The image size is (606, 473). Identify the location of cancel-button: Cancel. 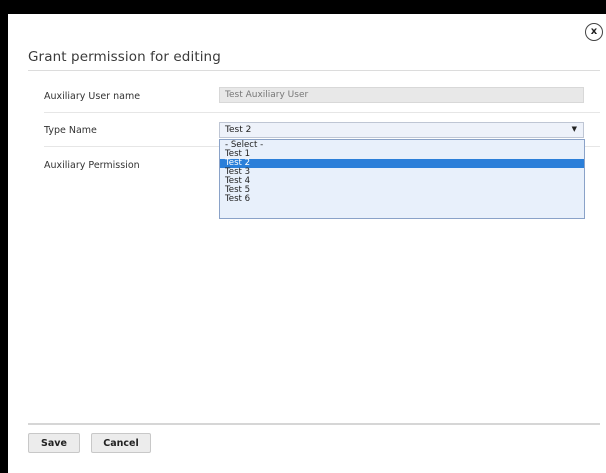
(121, 443).